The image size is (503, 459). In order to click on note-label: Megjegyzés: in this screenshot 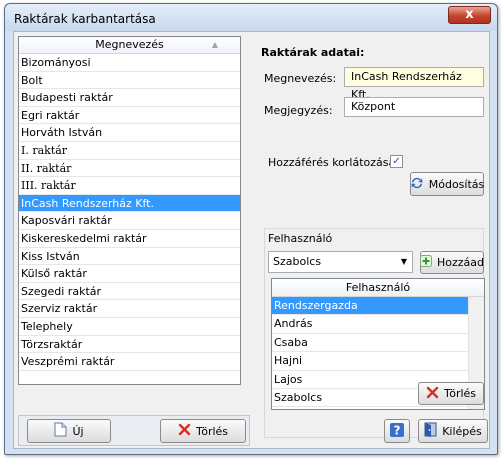, I will do `click(298, 110)`.